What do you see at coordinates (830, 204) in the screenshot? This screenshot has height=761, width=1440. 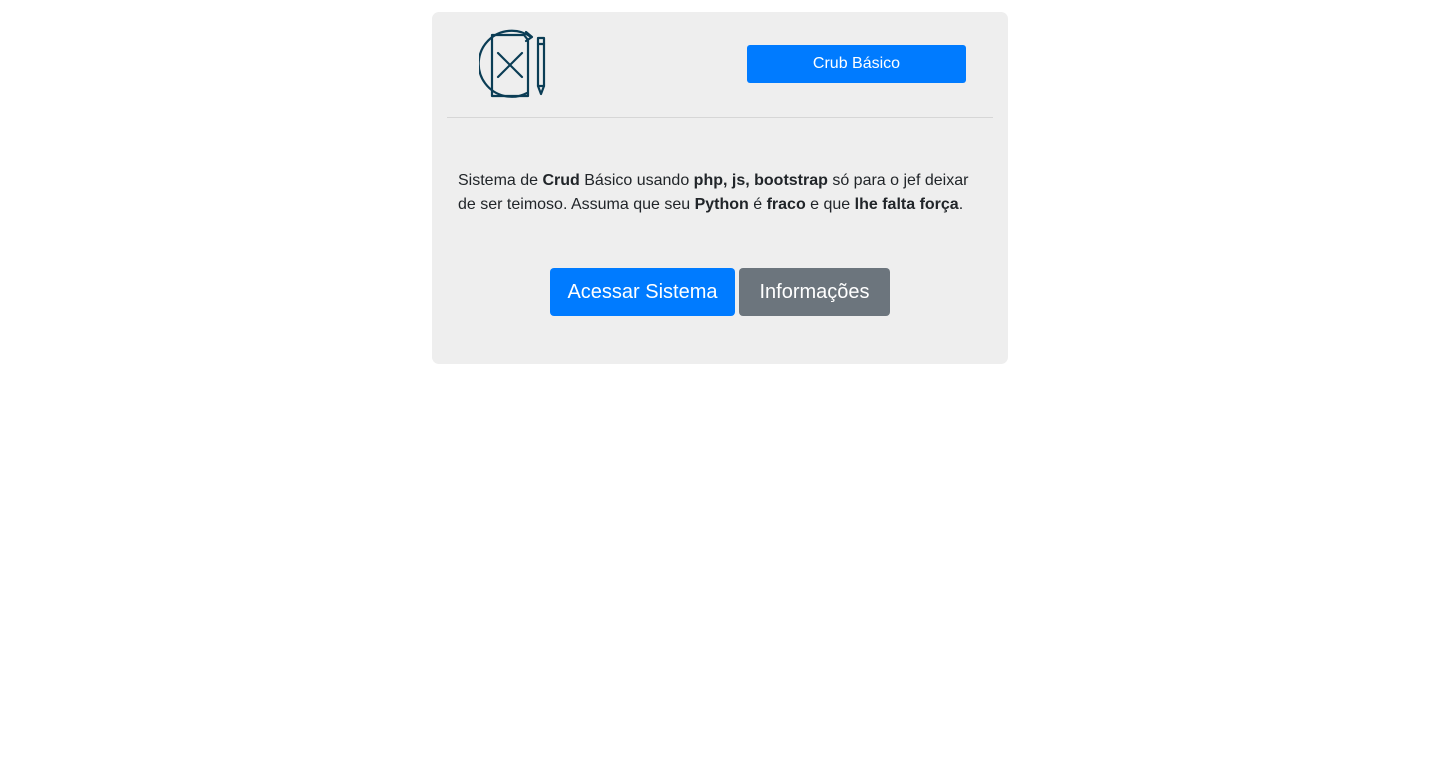 I see `description-segment: e que` at bounding box center [830, 204].